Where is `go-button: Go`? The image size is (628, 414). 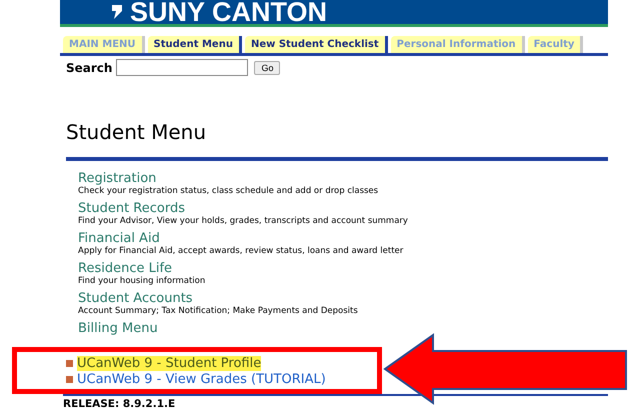 go-button: Go is located at coordinates (267, 67).